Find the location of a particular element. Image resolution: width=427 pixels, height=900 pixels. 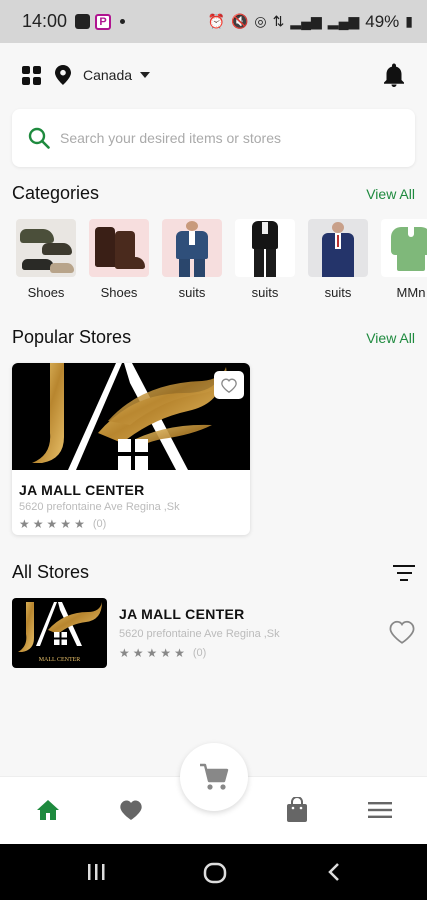

bell-icon is located at coordinates (394, 75).